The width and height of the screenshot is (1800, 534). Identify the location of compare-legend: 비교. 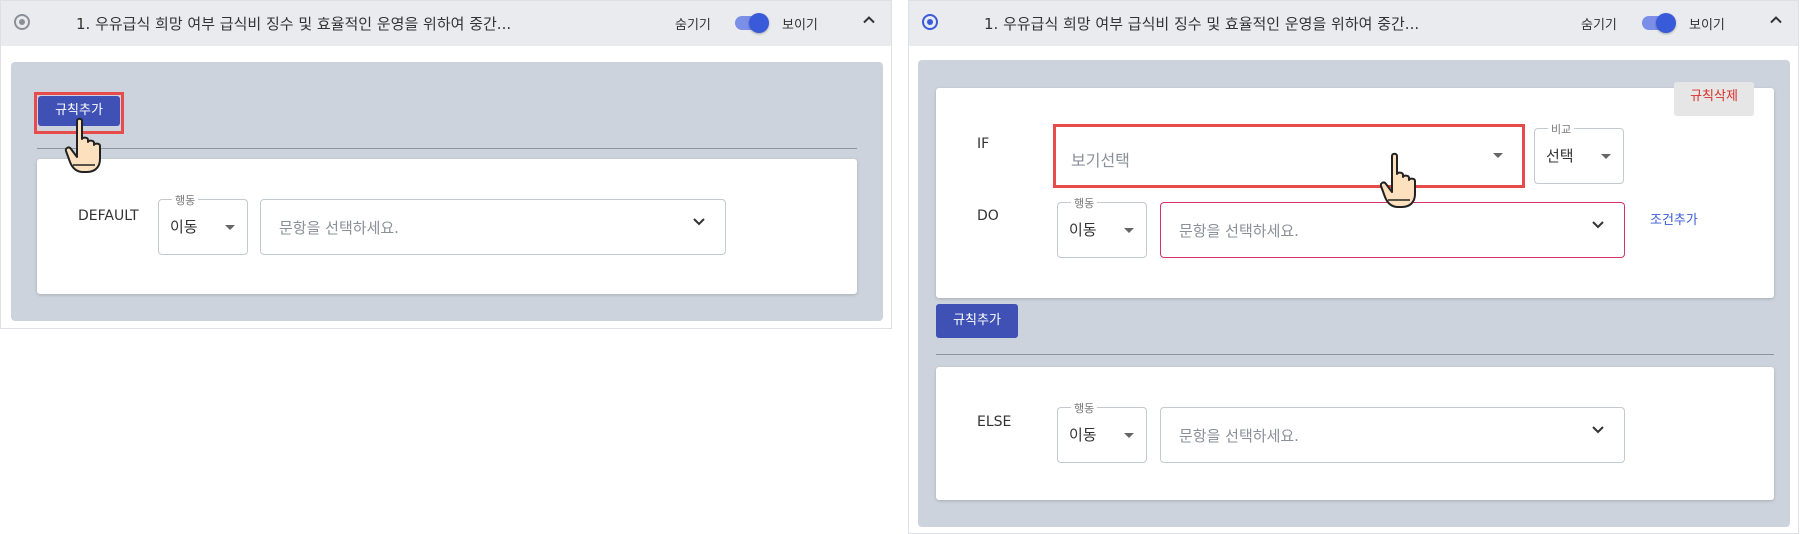
(1561, 129).